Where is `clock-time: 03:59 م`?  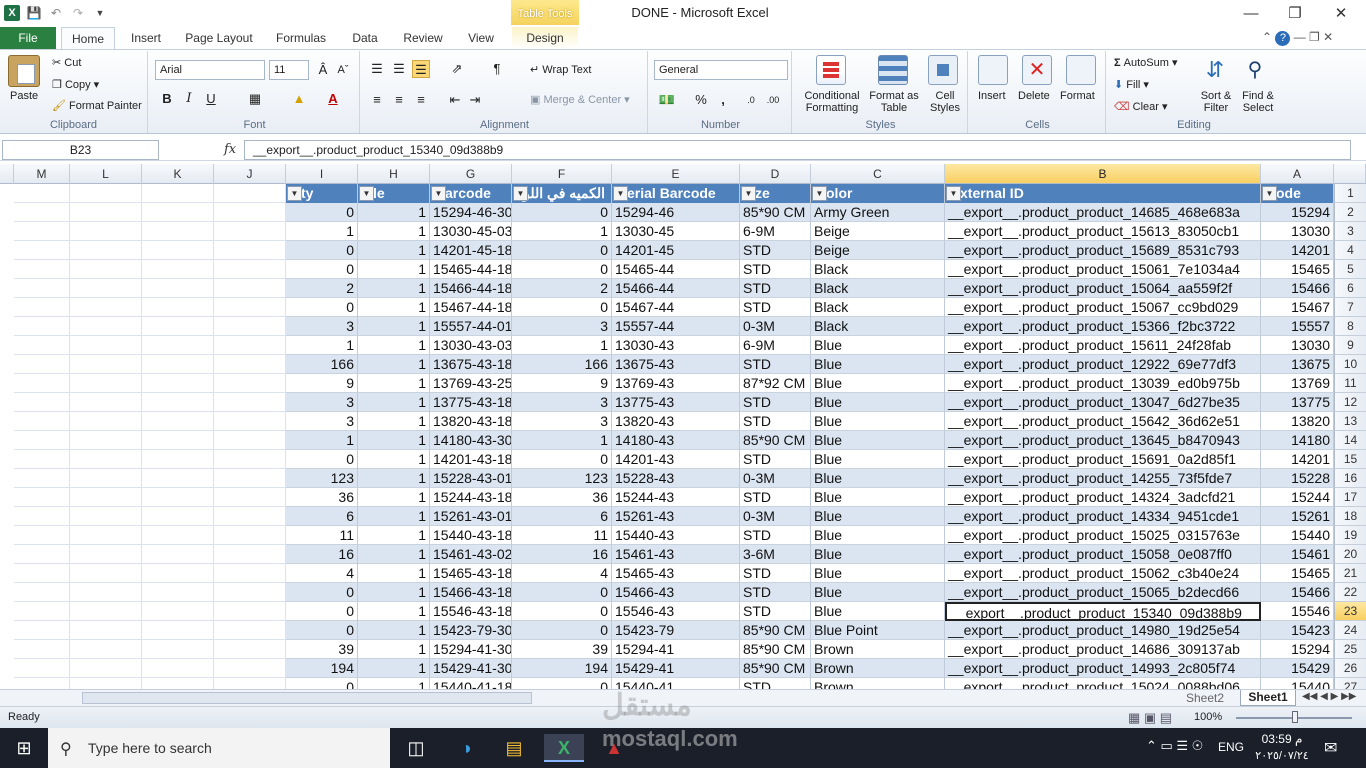
clock-time: 03:59 م is located at coordinates (1282, 739).